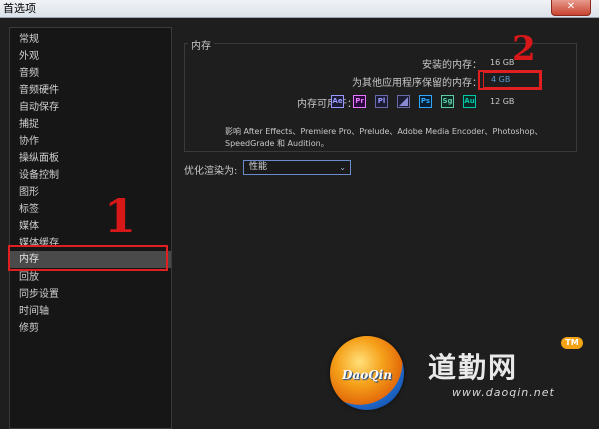  I want to click on memory-available-value: 12 GB, so click(502, 101).